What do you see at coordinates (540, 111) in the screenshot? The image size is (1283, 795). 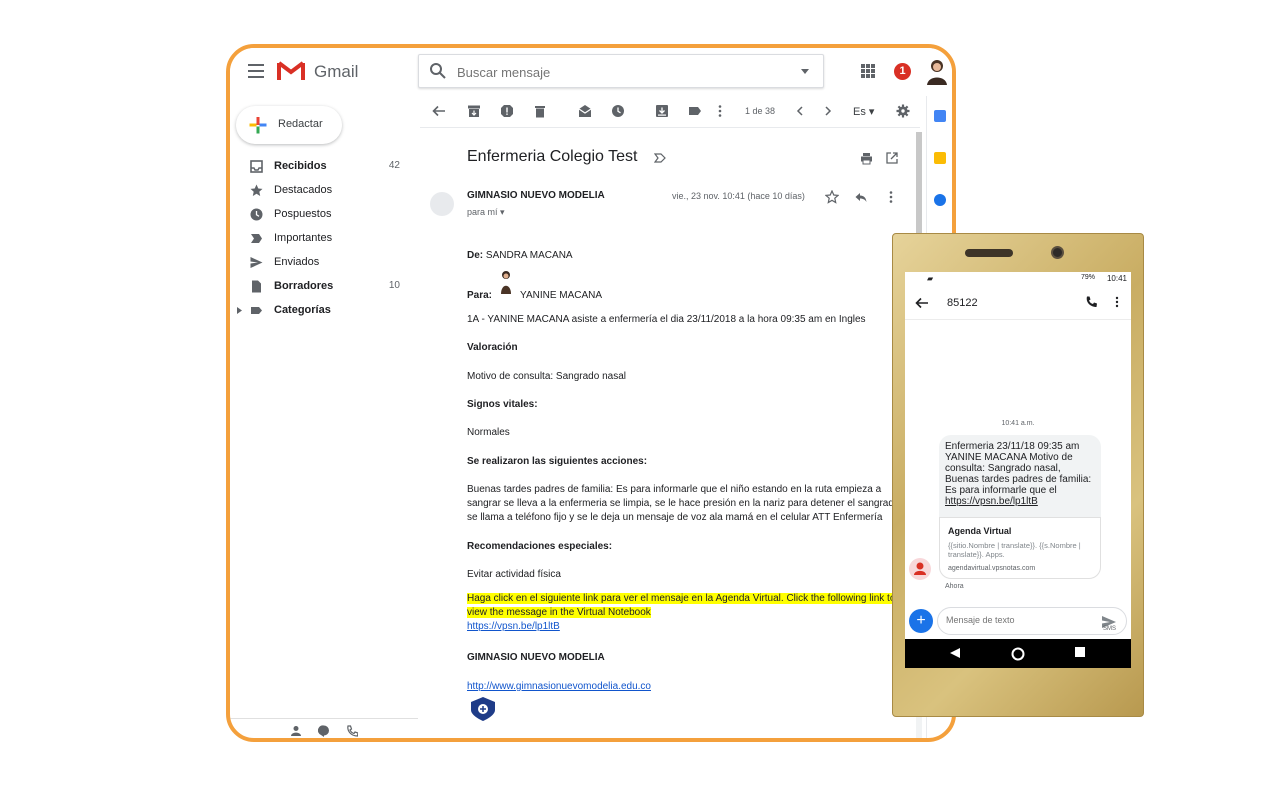 I see `delete-icon` at bounding box center [540, 111].